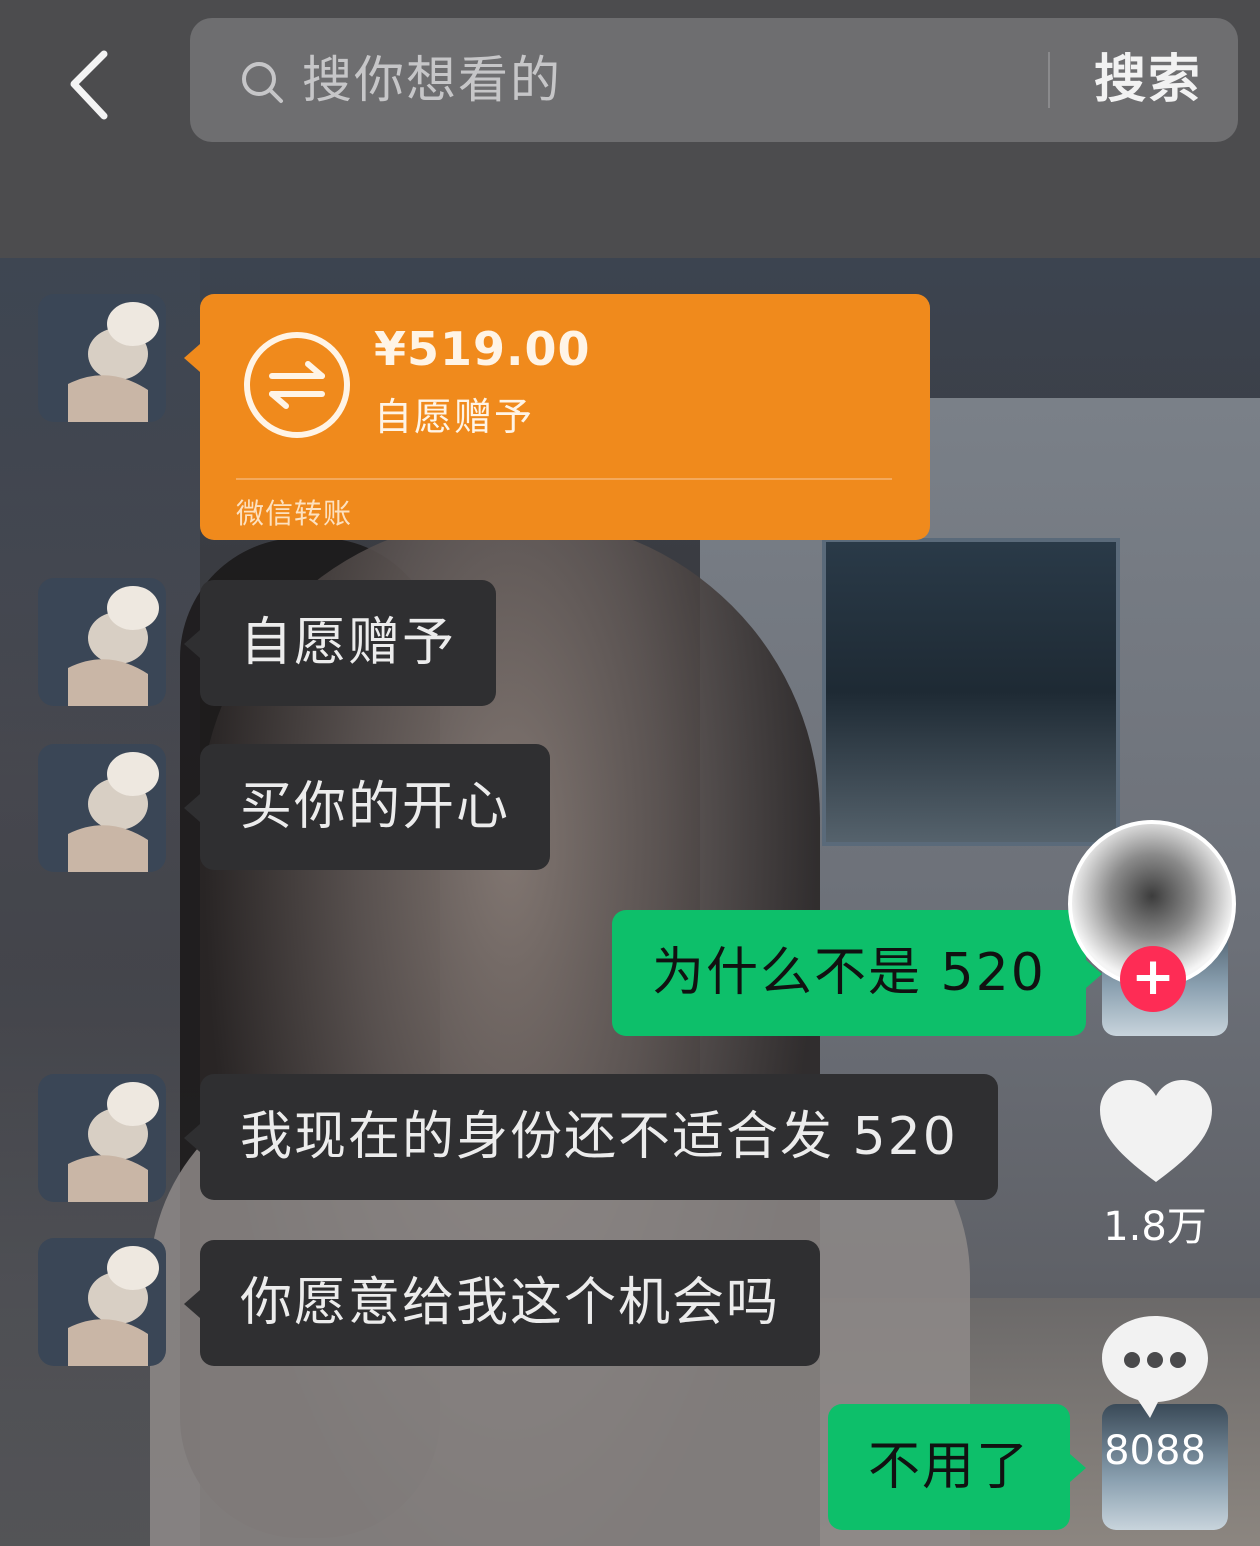 This screenshot has width=1260, height=1546. I want to click on search-input: 搜你想看的, so click(432, 80).